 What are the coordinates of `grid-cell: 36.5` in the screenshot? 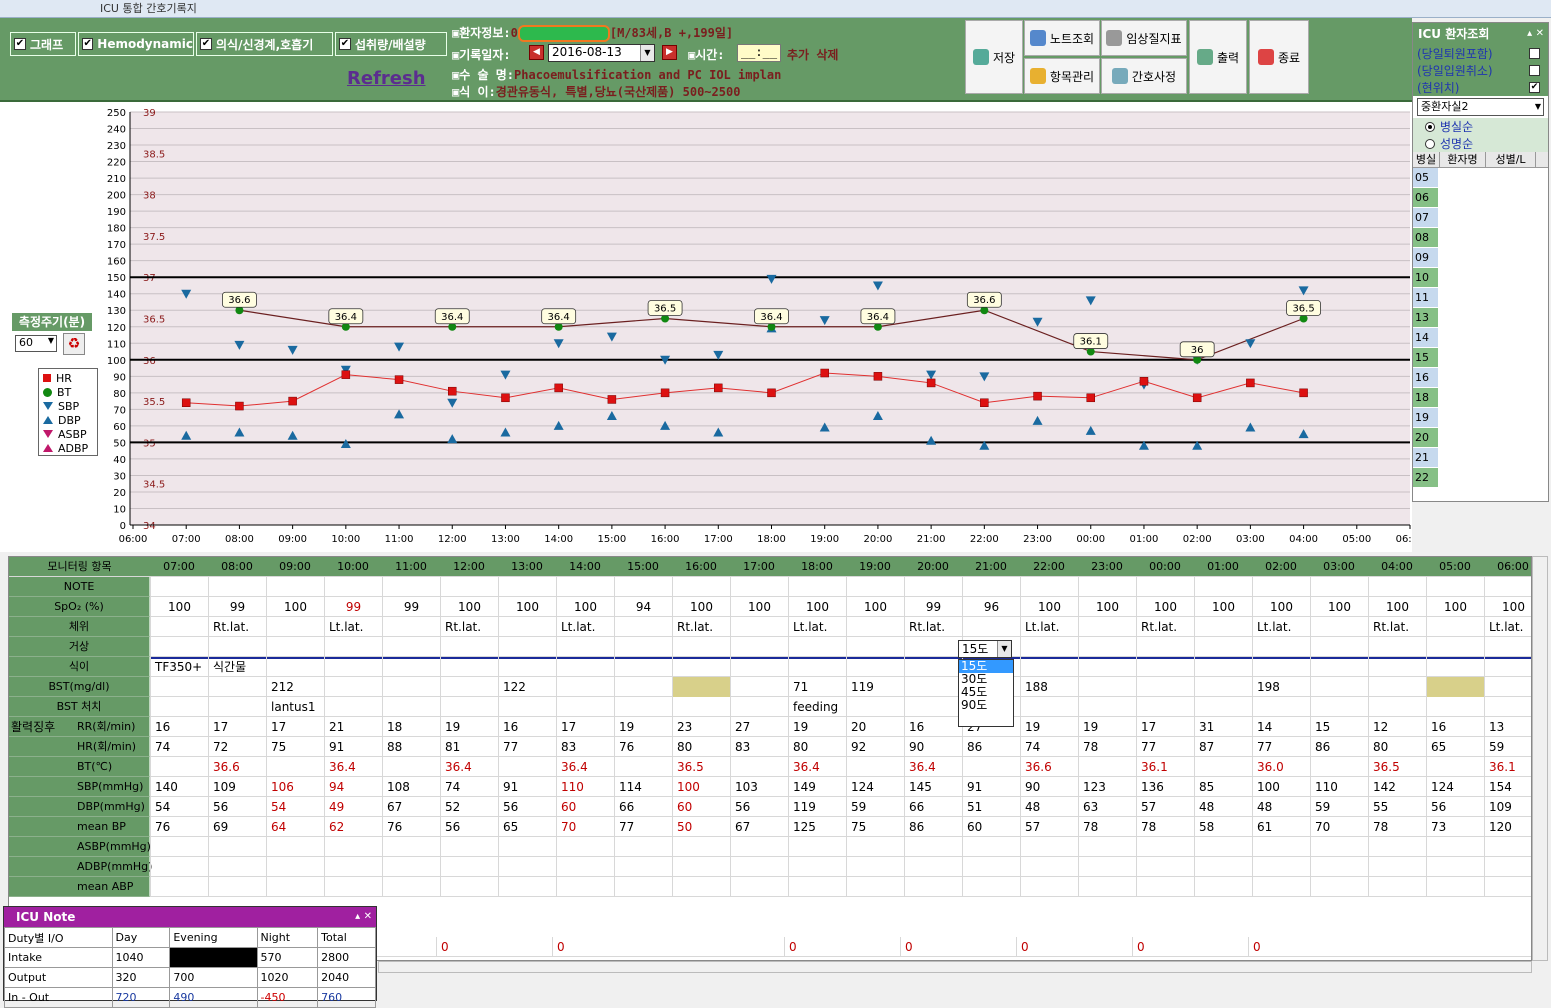 It's located at (701, 767).